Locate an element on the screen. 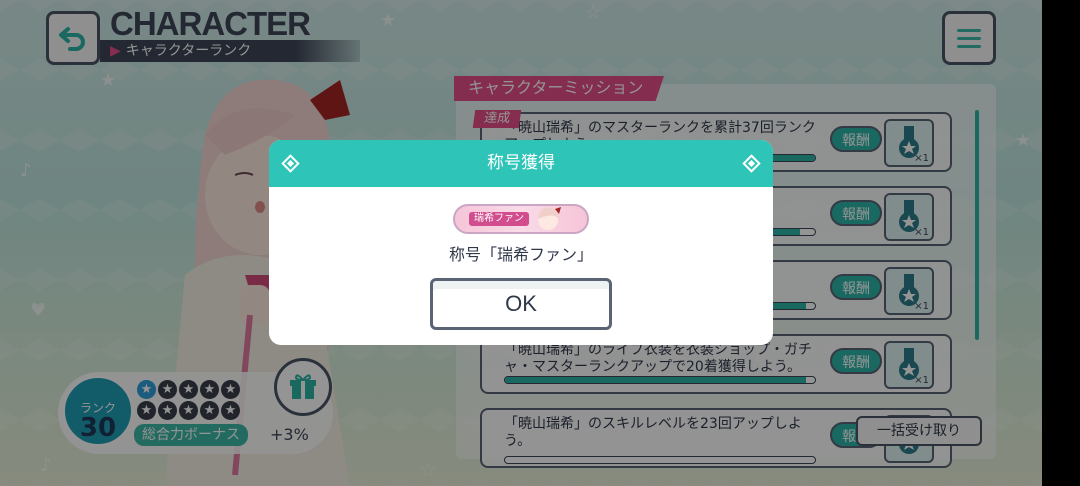  dialog-title: 称号獲得 is located at coordinates (521, 163).